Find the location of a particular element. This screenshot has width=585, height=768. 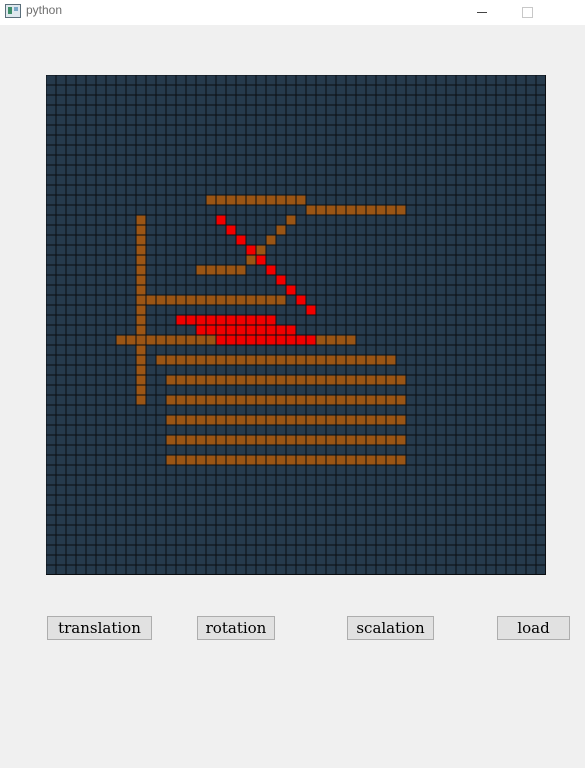

close-icon is located at coordinates (565, 13).